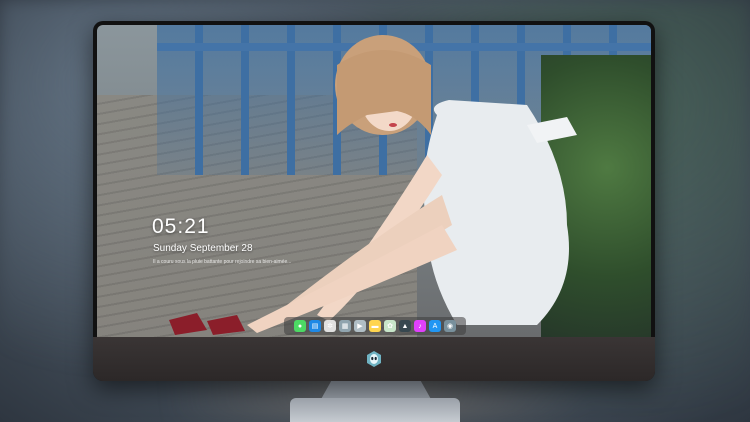  What do you see at coordinates (203, 248) in the screenshot?
I see `lock-clock-date: Sunday September 28` at bounding box center [203, 248].